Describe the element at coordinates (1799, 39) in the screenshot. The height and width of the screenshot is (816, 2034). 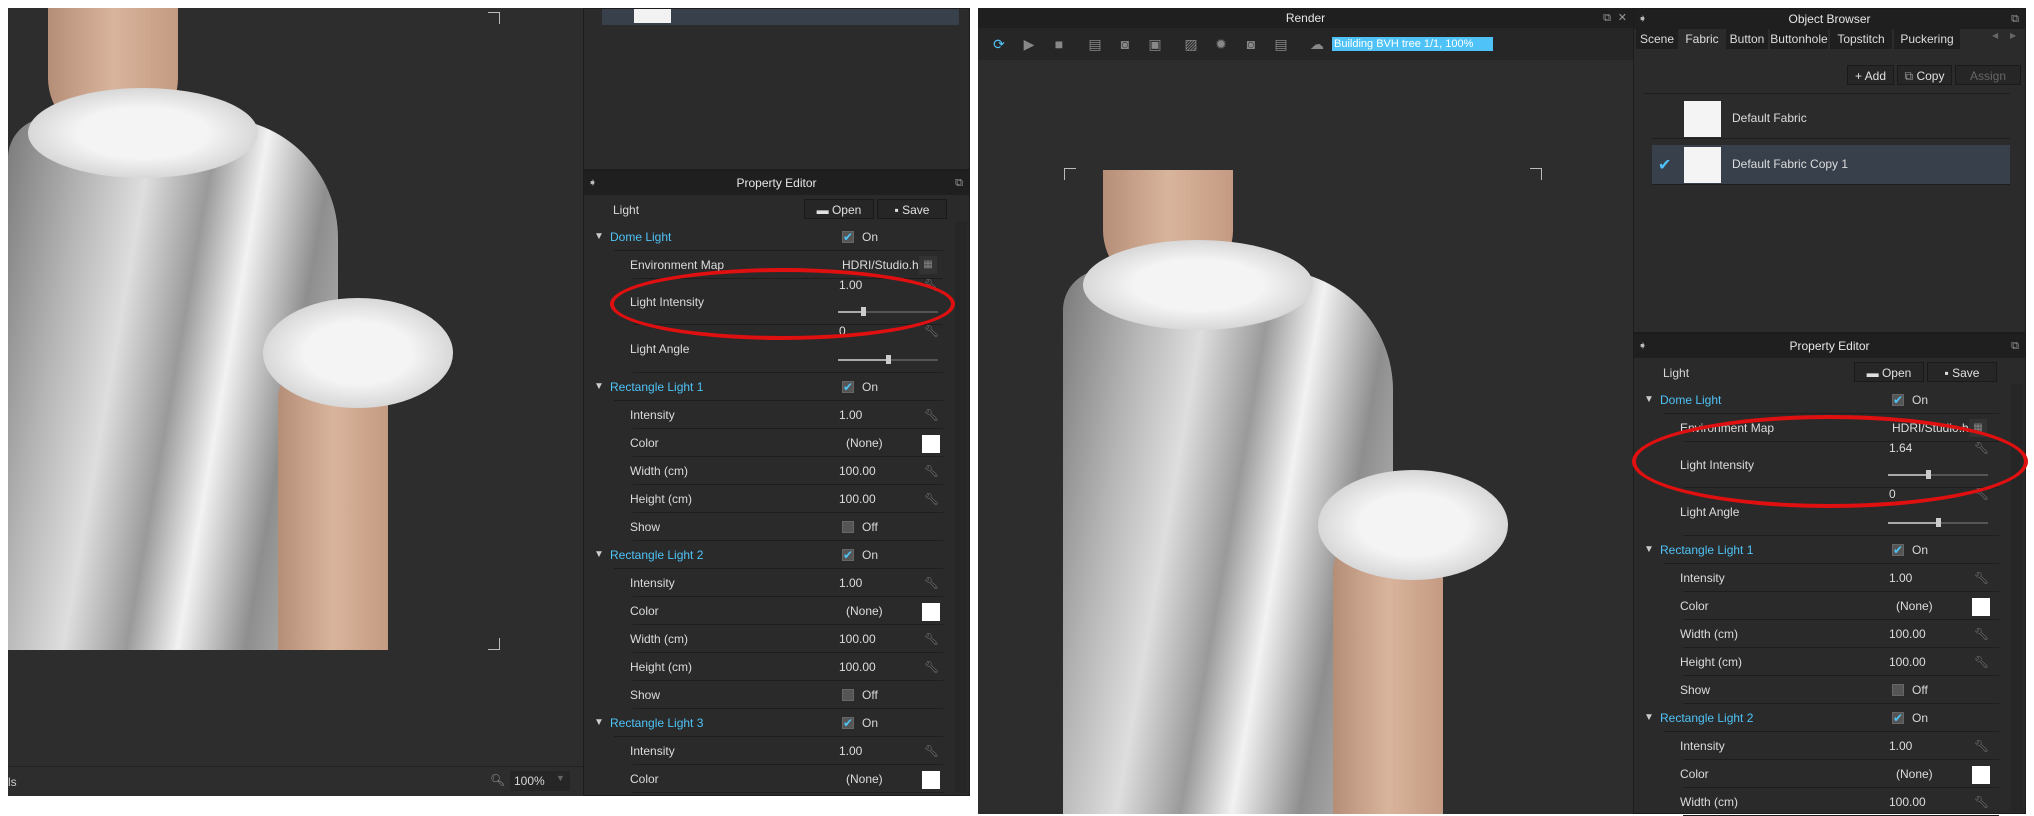
I see `tab-buttonhole: Buttonhole` at that location.